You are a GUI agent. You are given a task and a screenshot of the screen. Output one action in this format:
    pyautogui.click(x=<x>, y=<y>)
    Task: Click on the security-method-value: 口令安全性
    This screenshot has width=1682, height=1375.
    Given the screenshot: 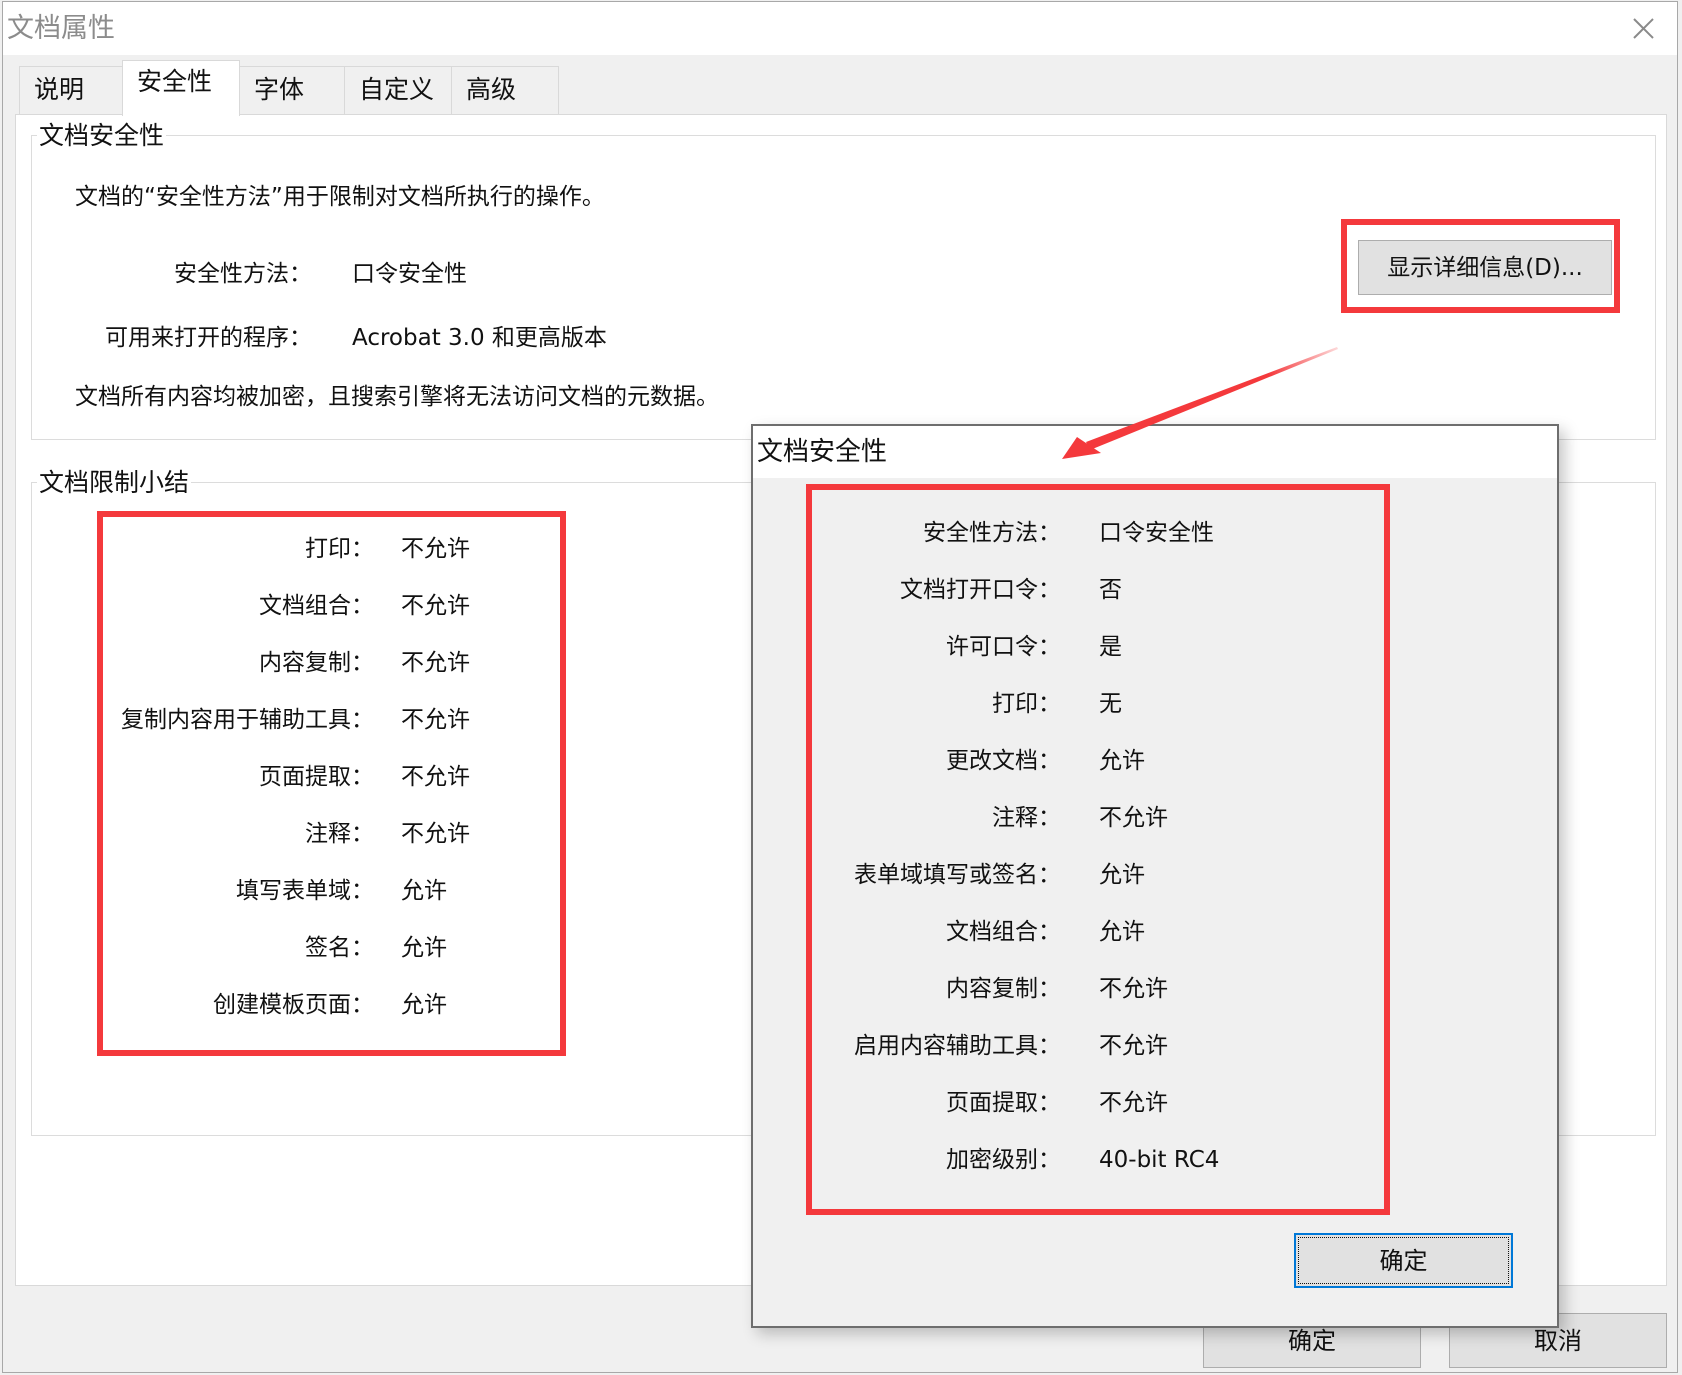 What is the action you would take?
    pyautogui.click(x=409, y=274)
    